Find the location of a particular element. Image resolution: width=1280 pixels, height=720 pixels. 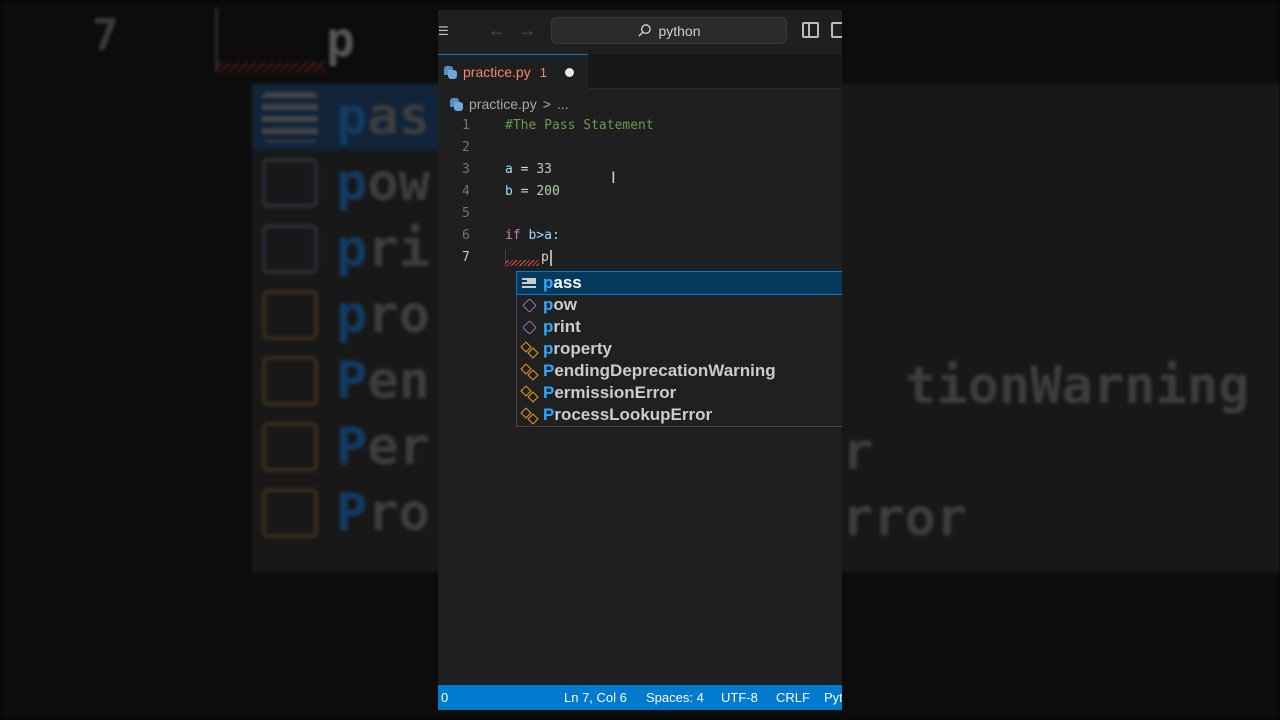

suggestion-rest: roperty is located at coordinates (582, 348).